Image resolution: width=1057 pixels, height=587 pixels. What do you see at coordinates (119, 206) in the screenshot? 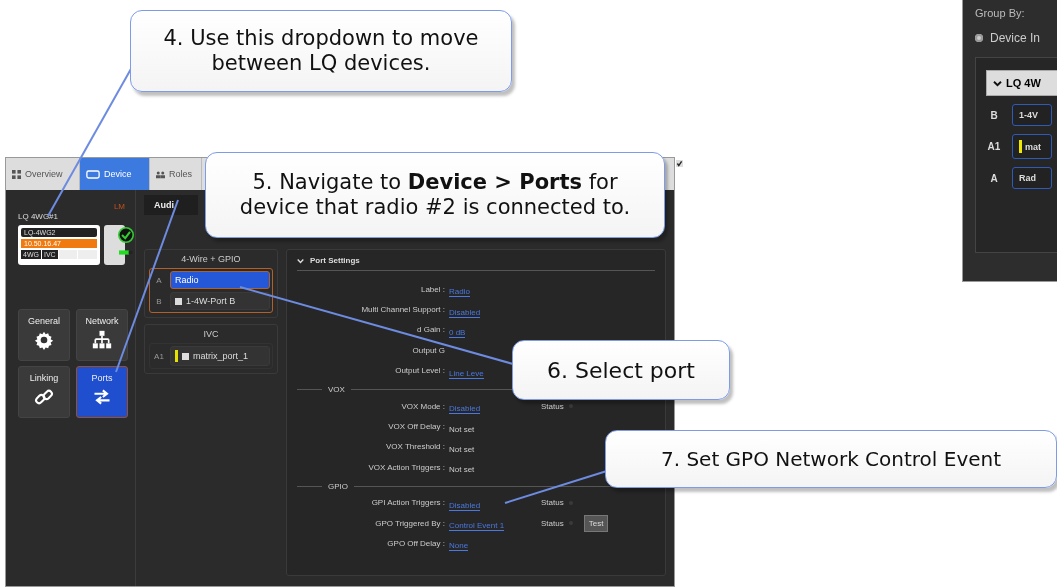
I see `lm-label: LM` at bounding box center [119, 206].